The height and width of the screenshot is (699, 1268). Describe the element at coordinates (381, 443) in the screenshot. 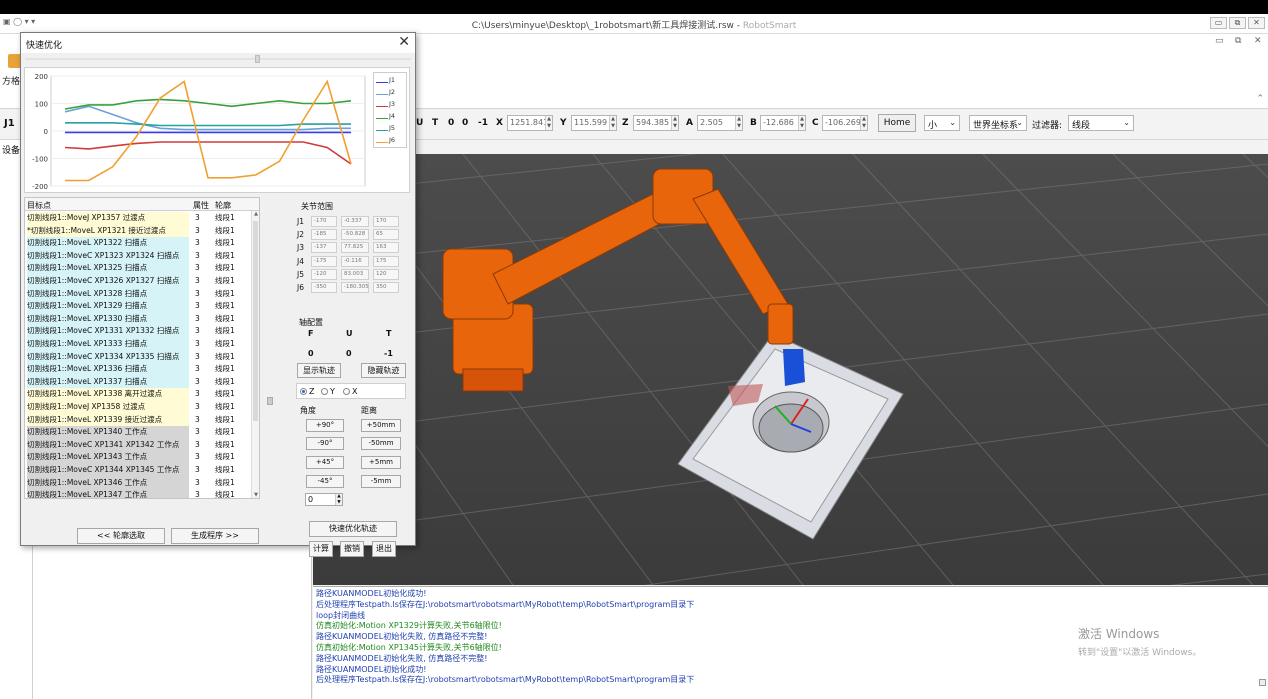

I see `distance-minus50-button: -50mm` at that location.